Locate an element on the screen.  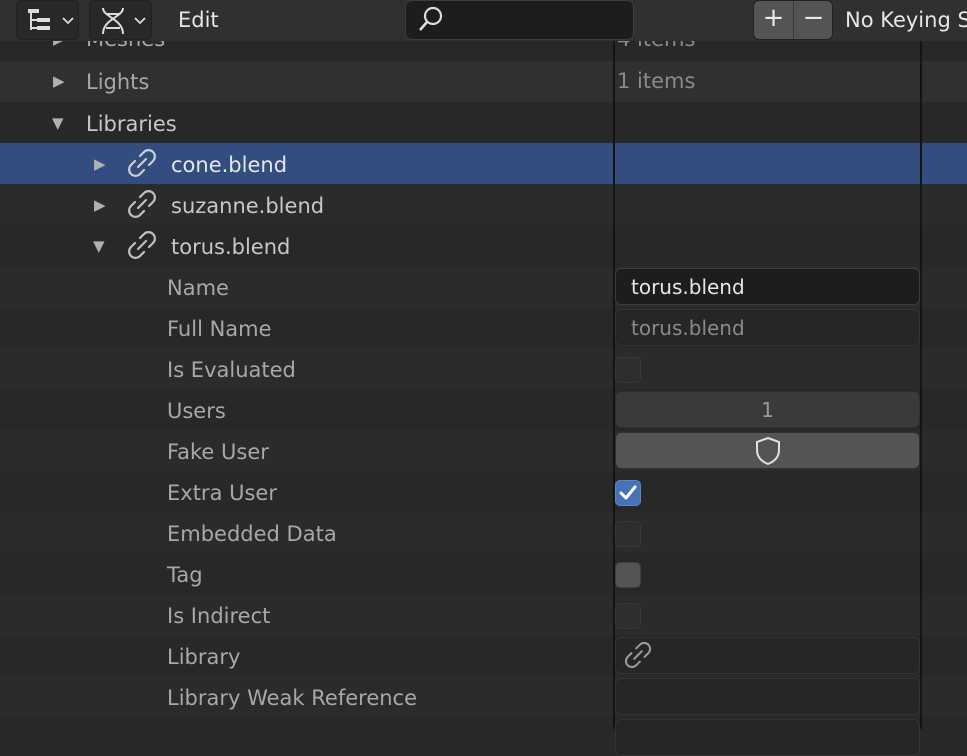
outliner-icon is located at coordinates (39, 19).